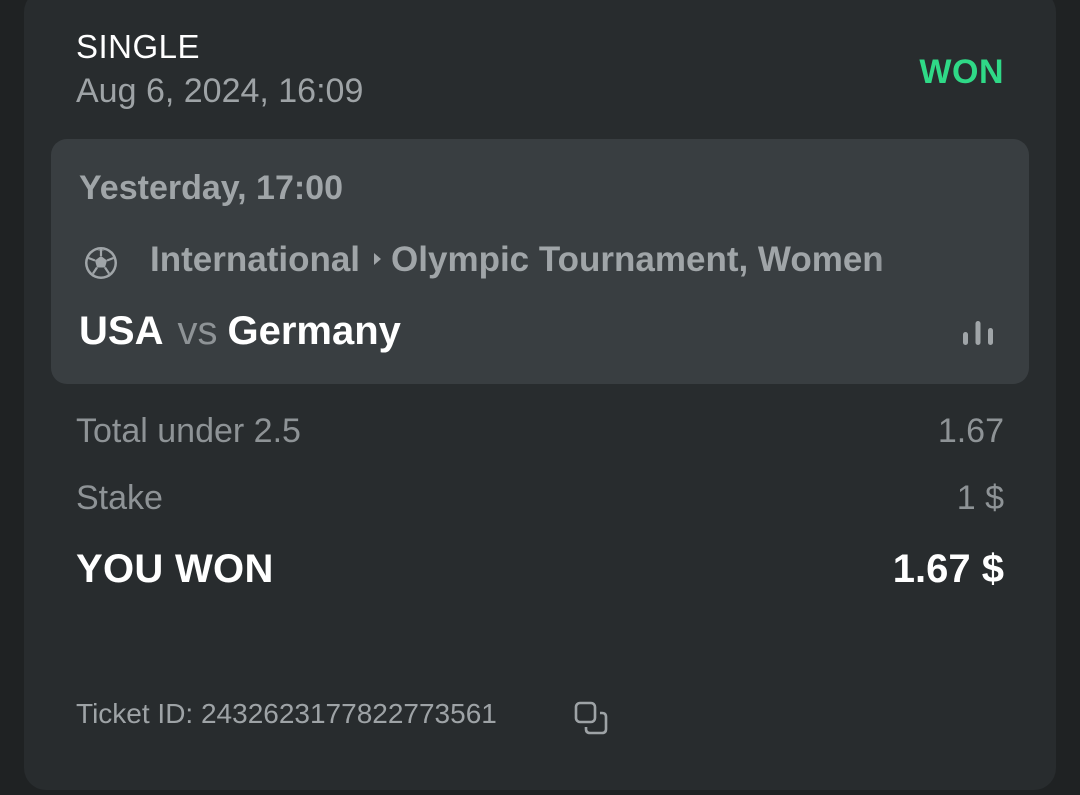 This screenshot has height=795, width=1080. What do you see at coordinates (978, 333) in the screenshot?
I see `bar-chart-icon` at bounding box center [978, 333].